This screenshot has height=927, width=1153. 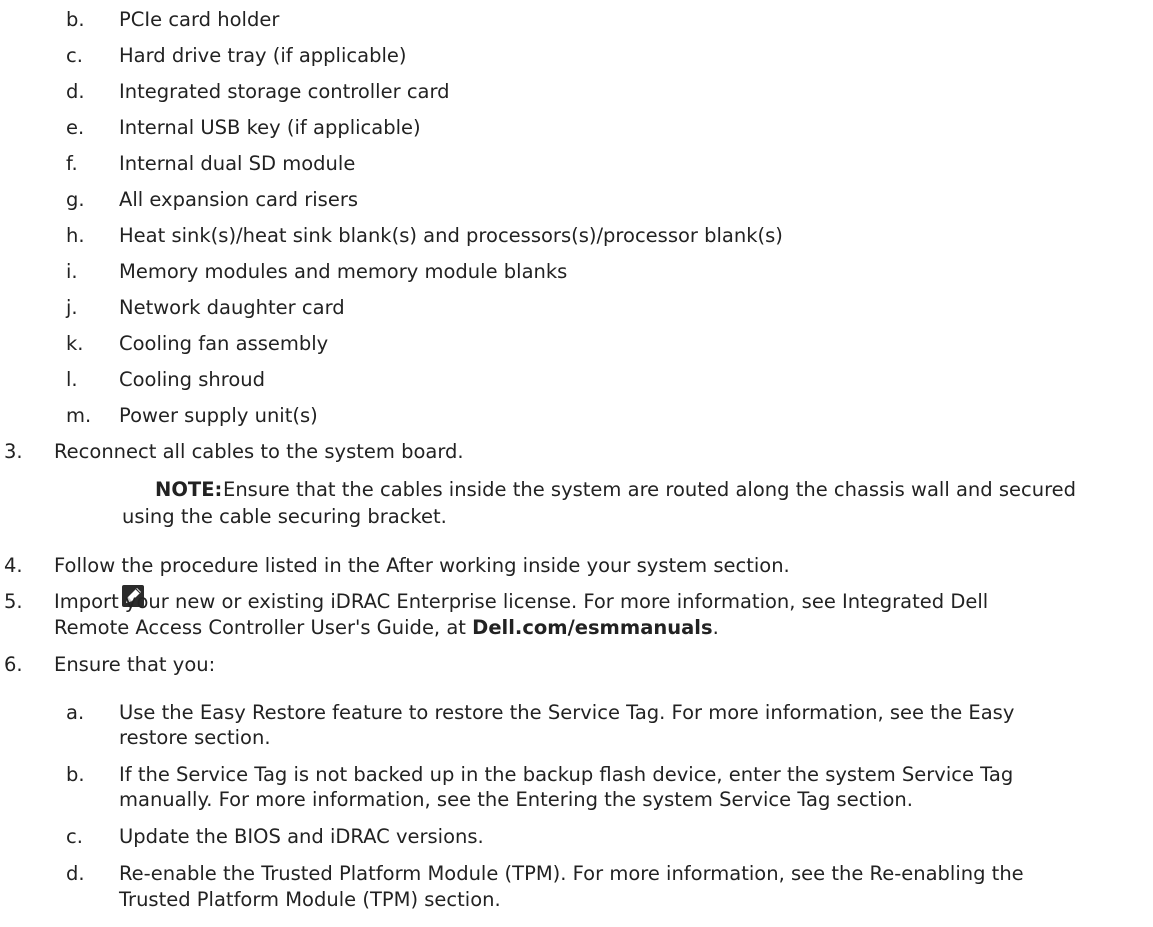 What do you see at coordinates (592, 627) in the screenshot?
I see `manuals-link: Dell.com/esmmanuals` at bounding box center [592, 627].